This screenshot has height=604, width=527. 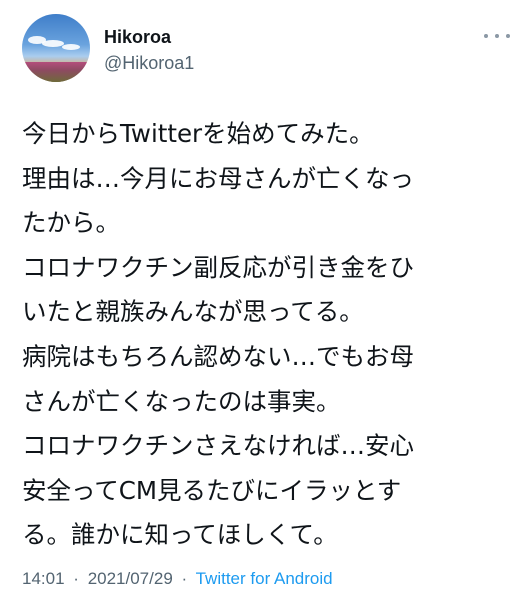 What do you see at coordinates (181, 401) in the screenshot?
I see `tweet-line: さんが亡くなったのは事実。` at bounding box center [181, 401].